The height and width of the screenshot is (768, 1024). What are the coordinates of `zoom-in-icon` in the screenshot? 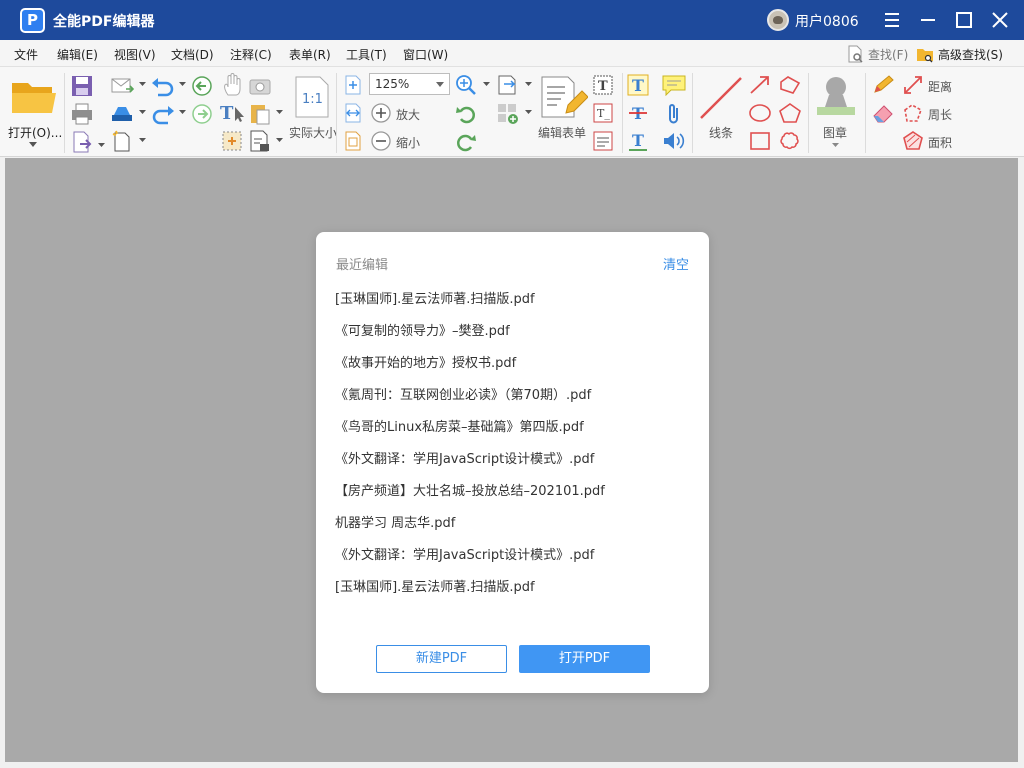 It's located at (381, 113).